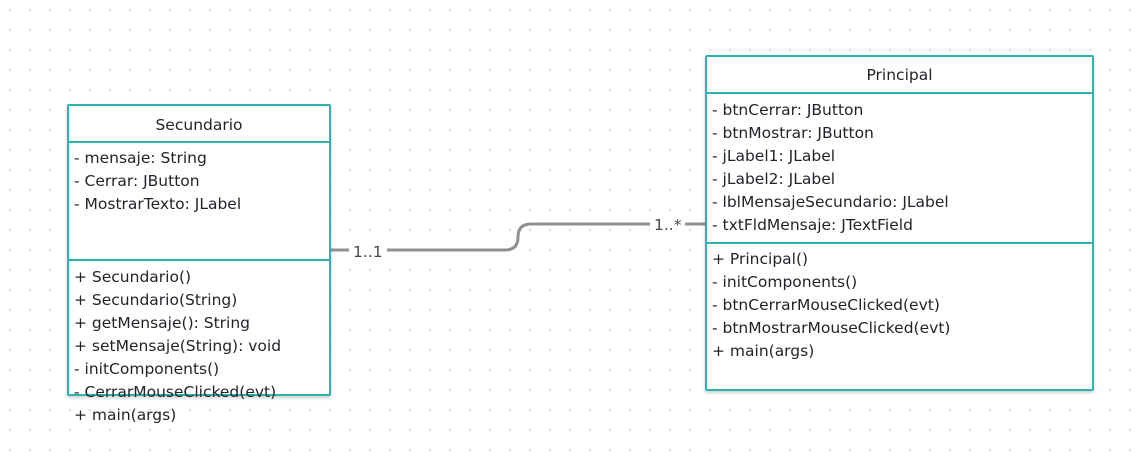 The image size is (1137, 468). What do you see at coordinates (518, 237) in the screenshot?
I see `association-line` at bounding box center [518, 237].